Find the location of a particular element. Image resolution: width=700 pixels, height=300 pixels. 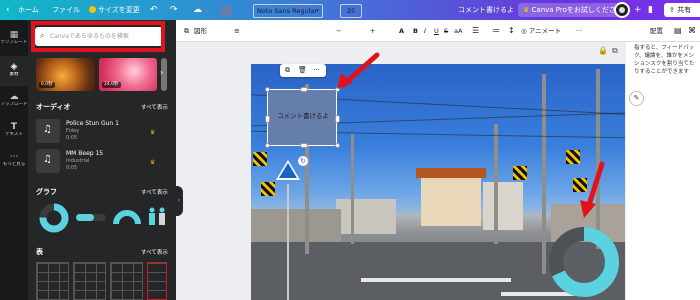

railroad-crossing-sign is located at coordinates (260, 159).